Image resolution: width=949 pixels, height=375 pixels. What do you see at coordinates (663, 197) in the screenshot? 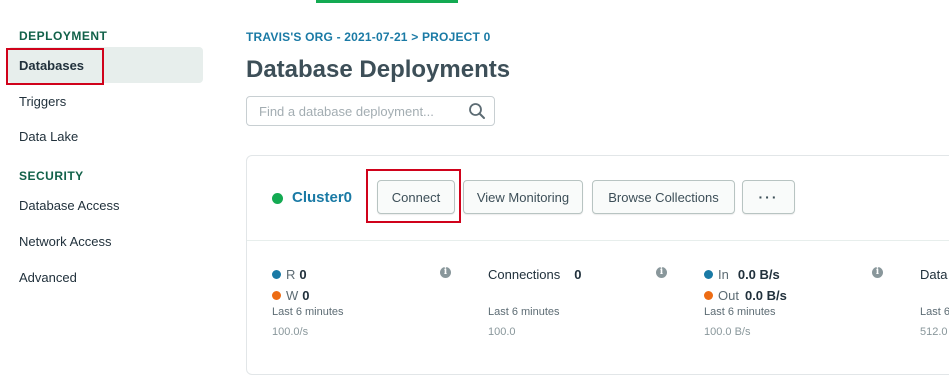
I see `browse-collections-button: Browse Collections` at bounding box center [663, 197].